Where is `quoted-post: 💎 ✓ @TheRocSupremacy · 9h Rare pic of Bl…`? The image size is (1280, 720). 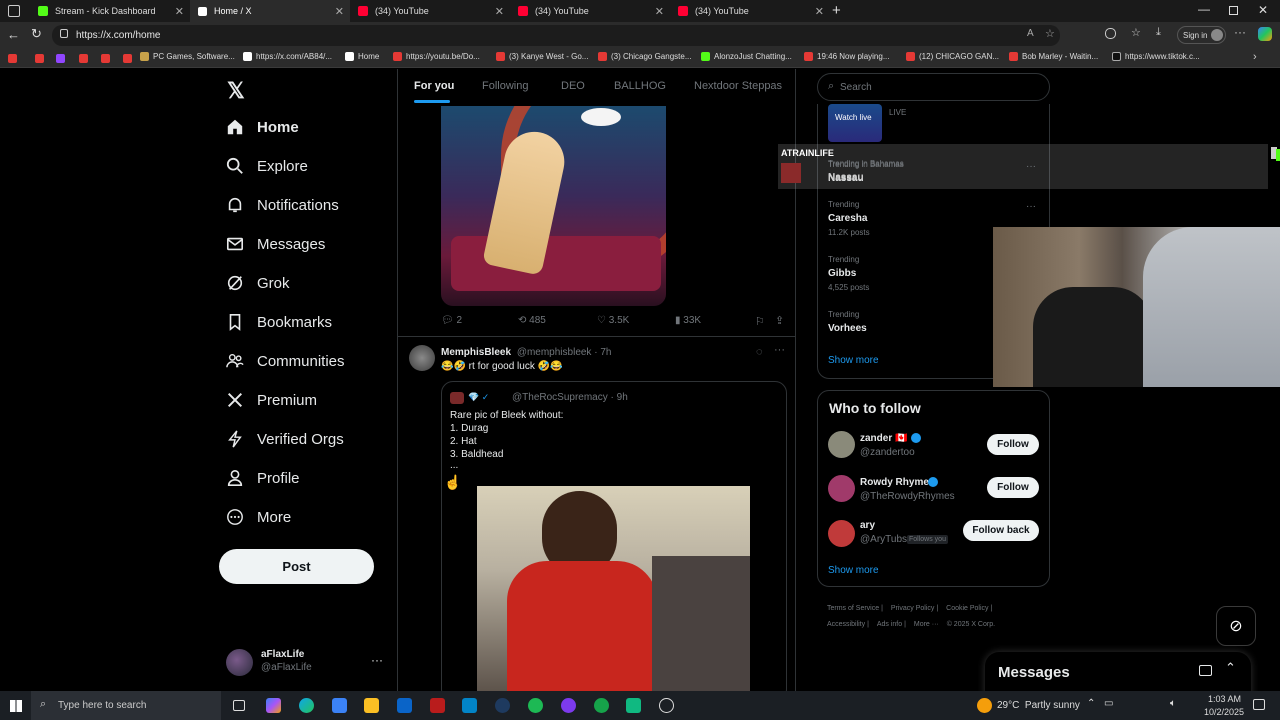
quoted-post: 💎 ✓ @TheRocSupremacy · 9h Rare pic of Bl… is located at coordinates (614, 536).